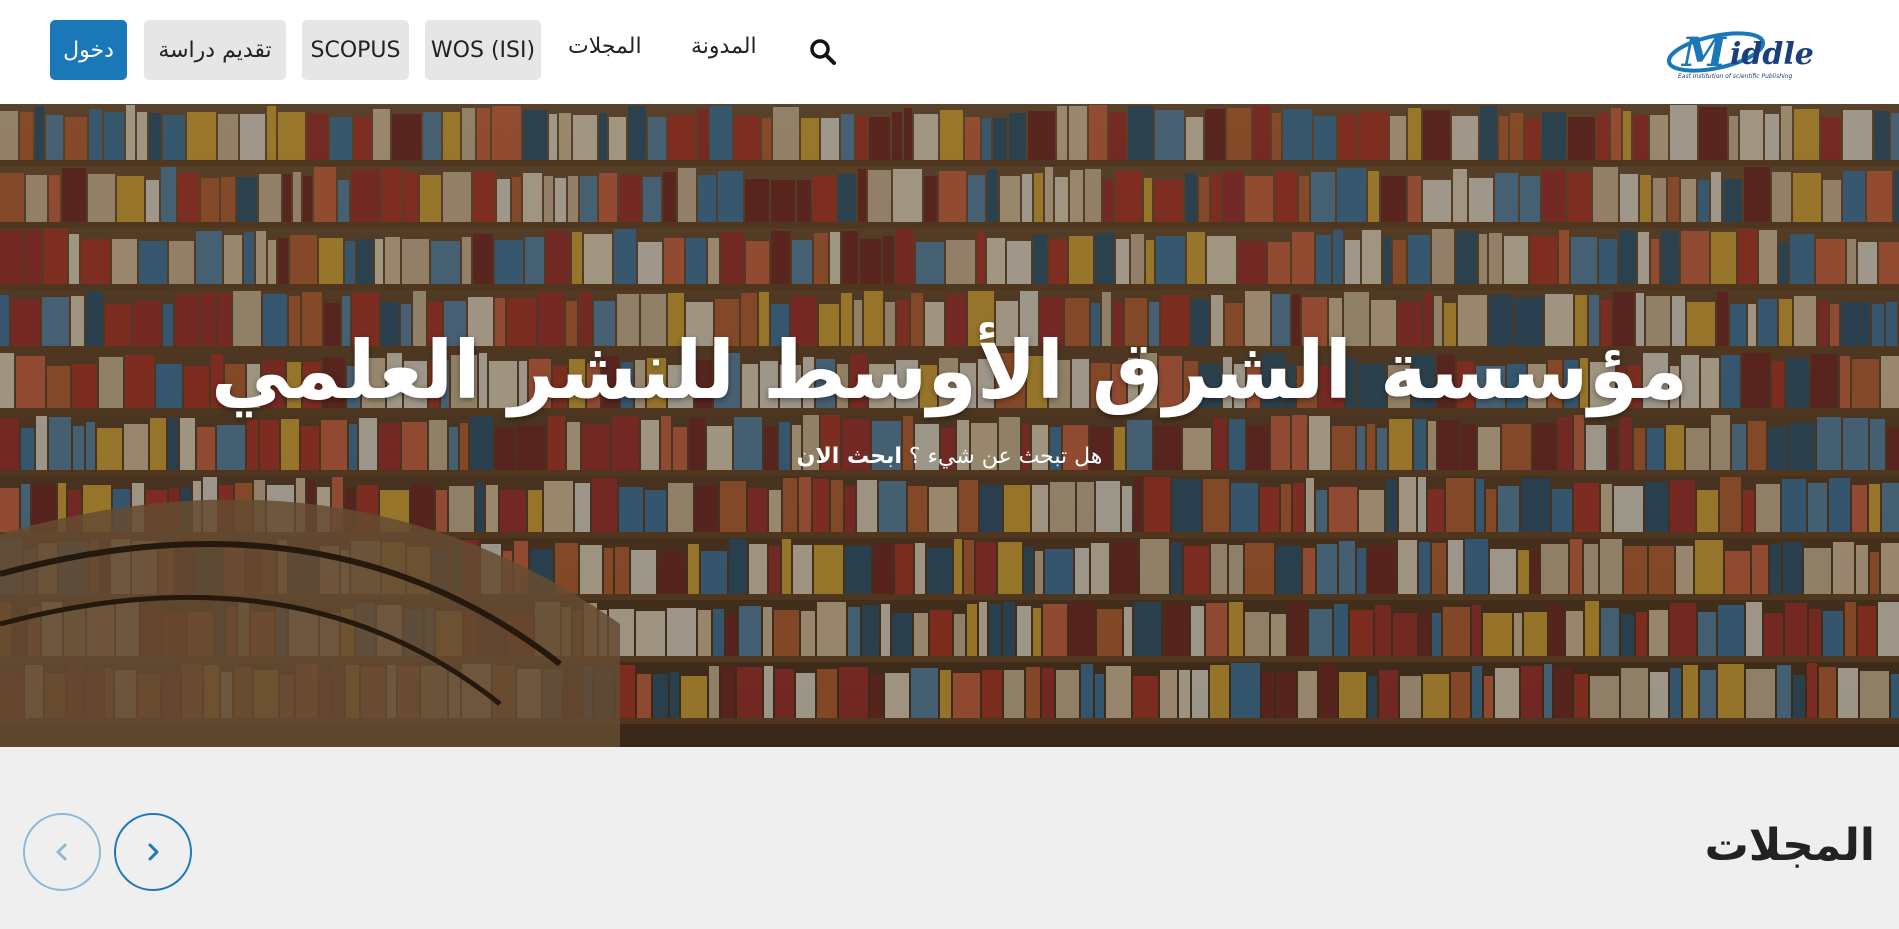 Image resolution: width=1899 pixels, height=929 pixels. Describe the element at coordinates (1772, 54) in the screenshot. I see `svg-text: iddle` at that location.